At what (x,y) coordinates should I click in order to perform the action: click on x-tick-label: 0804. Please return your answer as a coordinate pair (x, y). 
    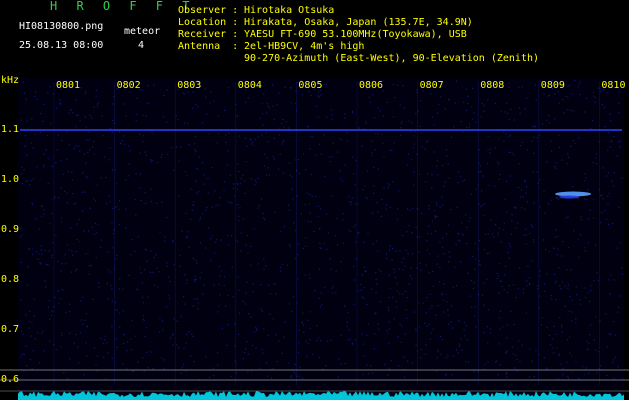
    Looking at the image, I should click on (249, 85).